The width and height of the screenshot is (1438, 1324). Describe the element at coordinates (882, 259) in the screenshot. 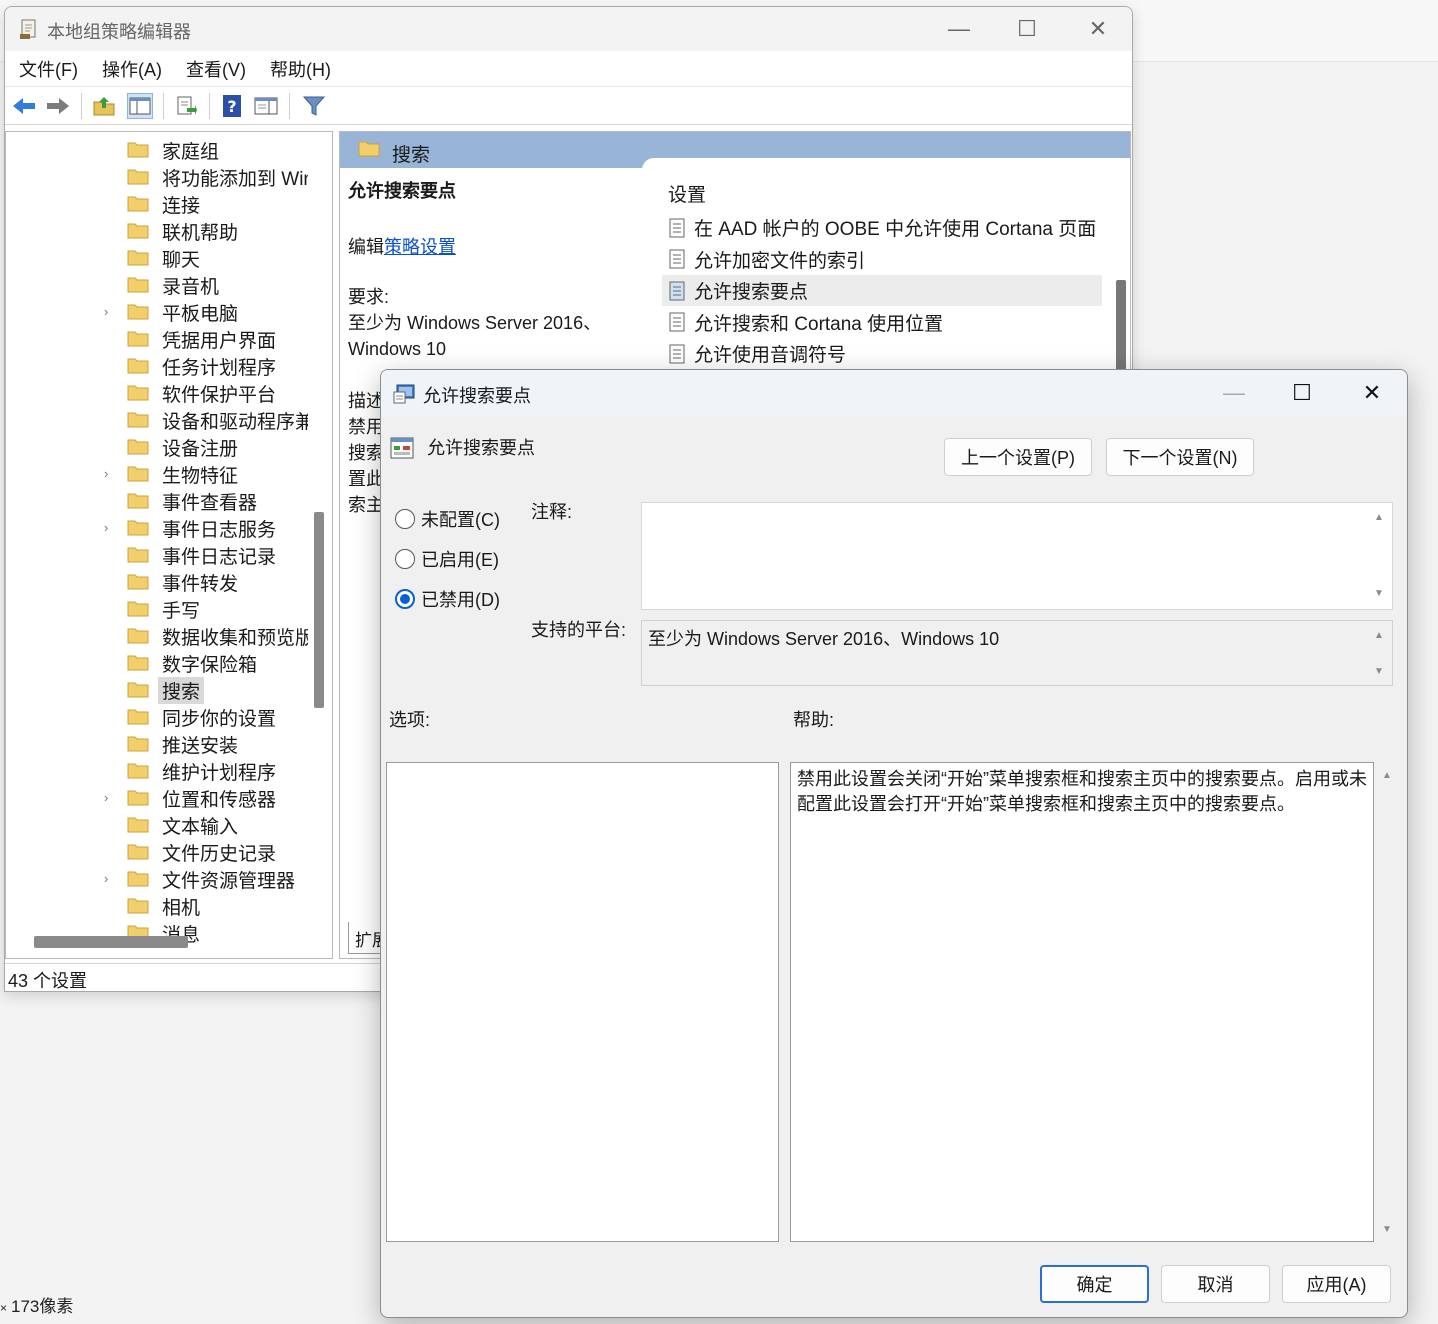

I see `setting-row: 允许加密文件的索引` at that location.